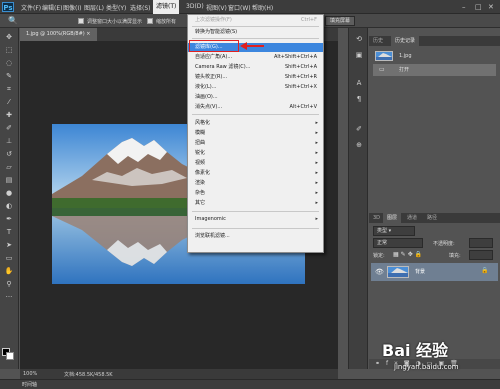 The image size is (500, 389). I want to click on tab-layers: 图层, so click(392, 218).